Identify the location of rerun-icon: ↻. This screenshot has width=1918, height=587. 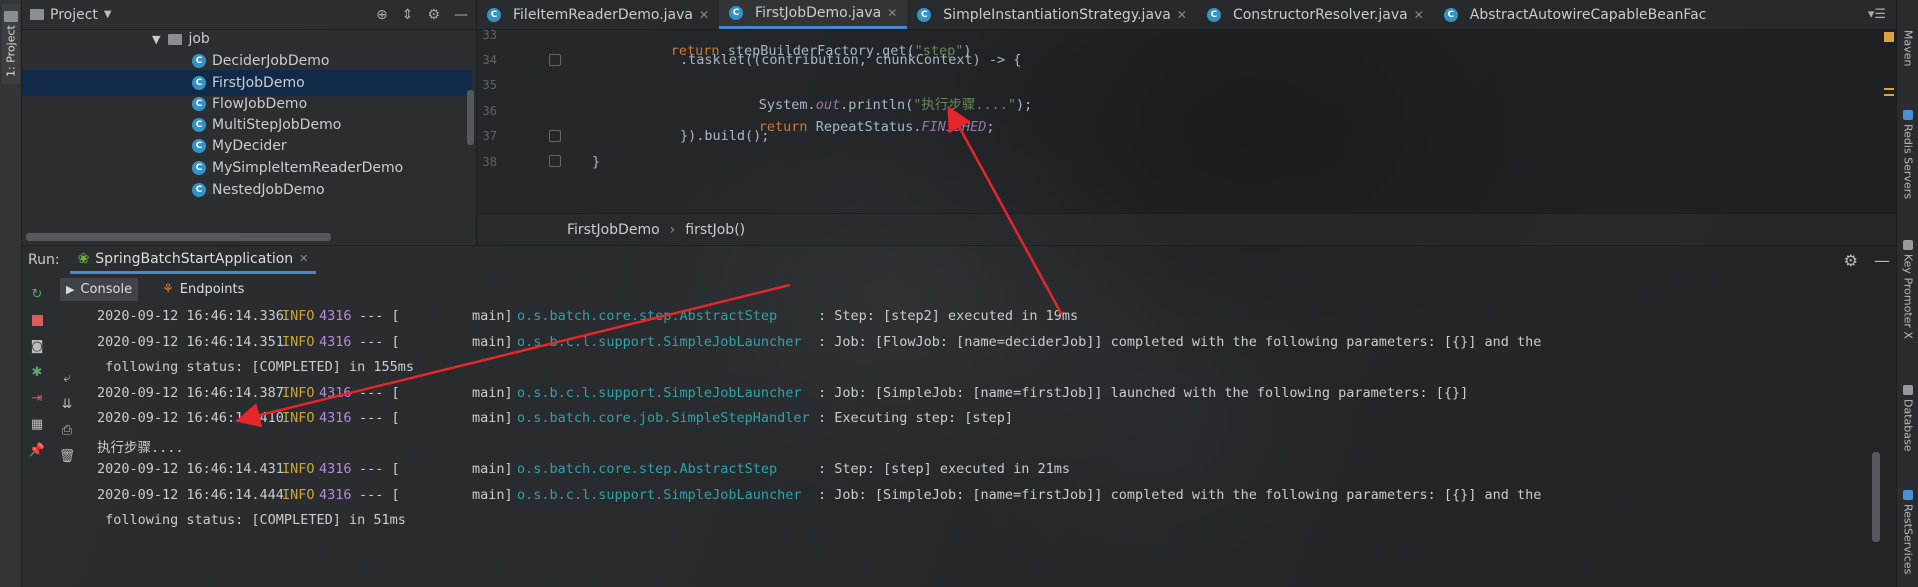
(37, 294).